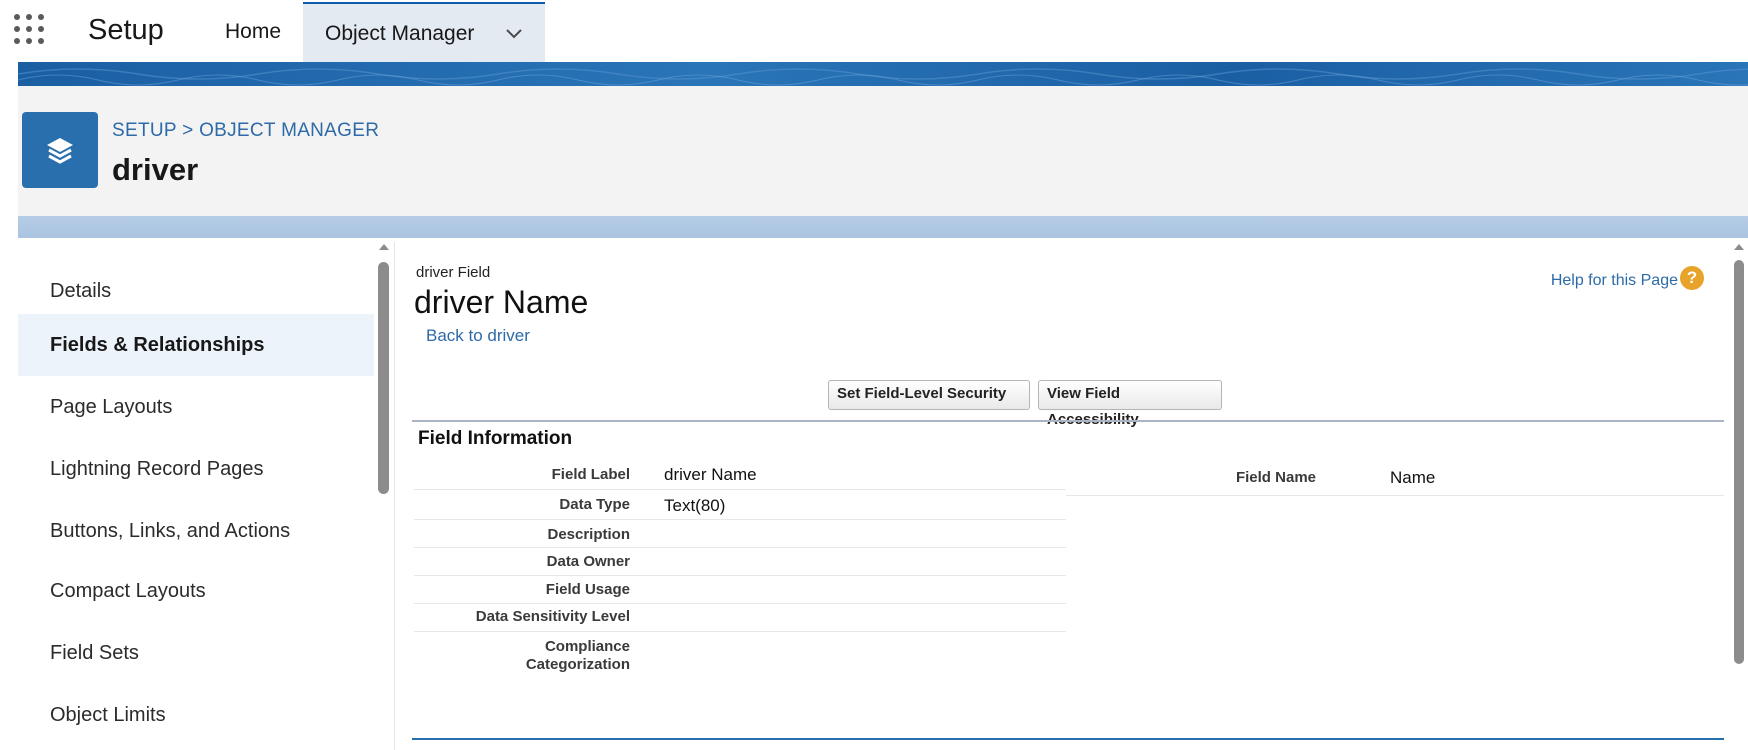 This screenshot has height=750, width=1748. What do you see at coordinates (289, 130) in the screenshot?
I see `breadcrumb-object-manager: OBJECT MANAGER` at bounding box center [289, 130].